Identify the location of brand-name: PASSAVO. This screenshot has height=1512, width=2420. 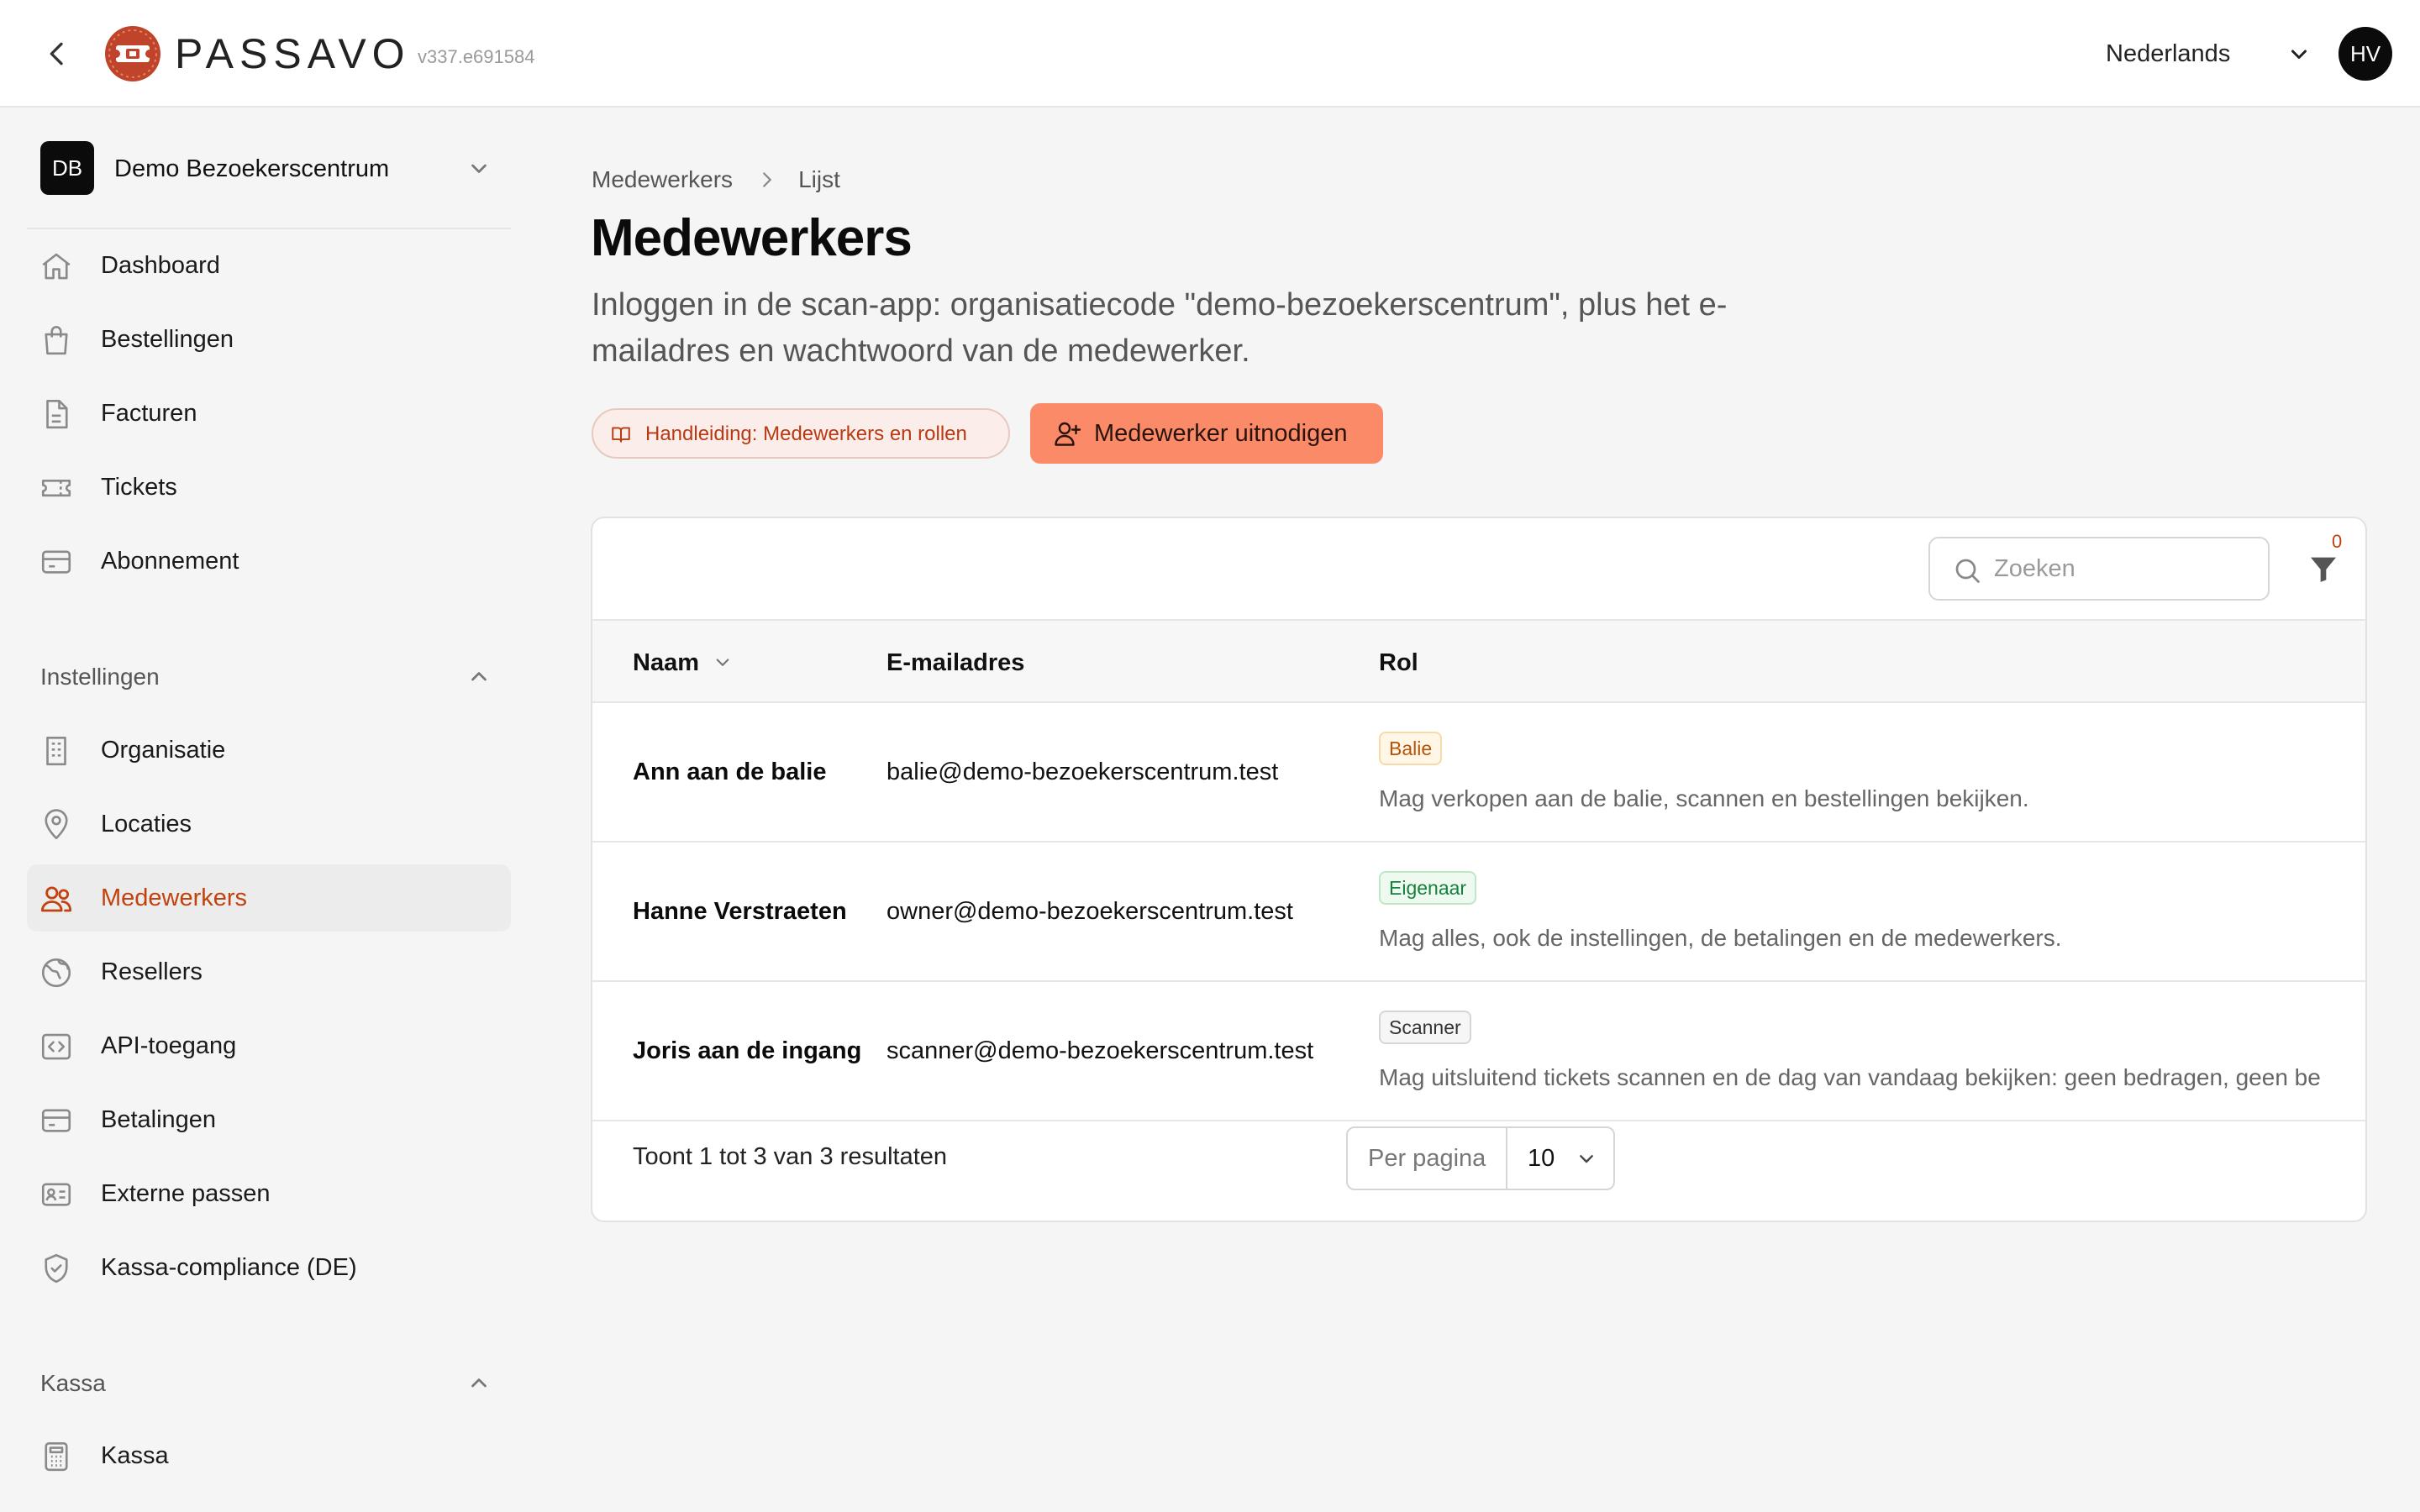
(293, 53).